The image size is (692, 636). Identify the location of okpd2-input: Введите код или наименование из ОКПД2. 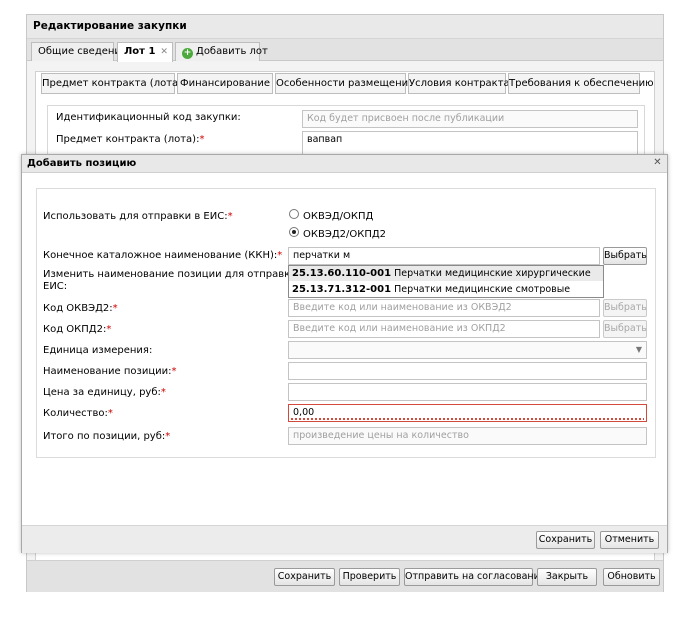
(444, 329).